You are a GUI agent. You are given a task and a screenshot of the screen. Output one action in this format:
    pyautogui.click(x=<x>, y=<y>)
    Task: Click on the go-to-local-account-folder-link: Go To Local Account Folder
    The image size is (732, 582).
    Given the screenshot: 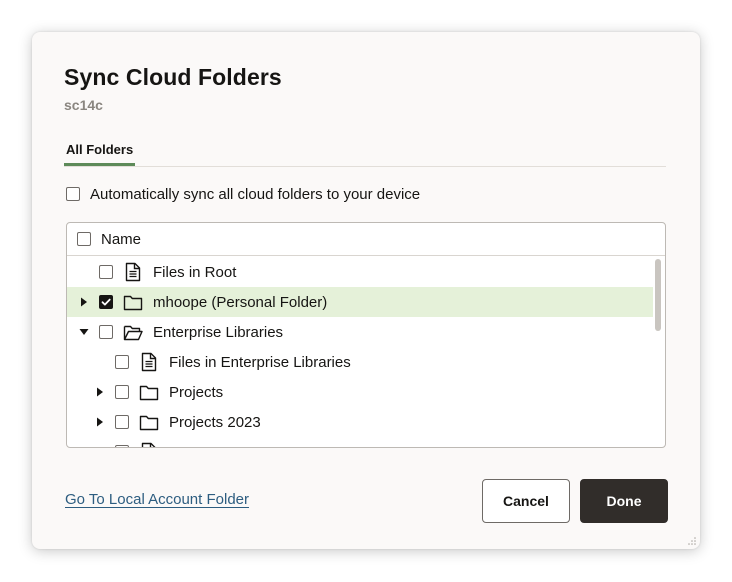 What is the action you would take?
    pyautogui.click(x=157, y=499)
    